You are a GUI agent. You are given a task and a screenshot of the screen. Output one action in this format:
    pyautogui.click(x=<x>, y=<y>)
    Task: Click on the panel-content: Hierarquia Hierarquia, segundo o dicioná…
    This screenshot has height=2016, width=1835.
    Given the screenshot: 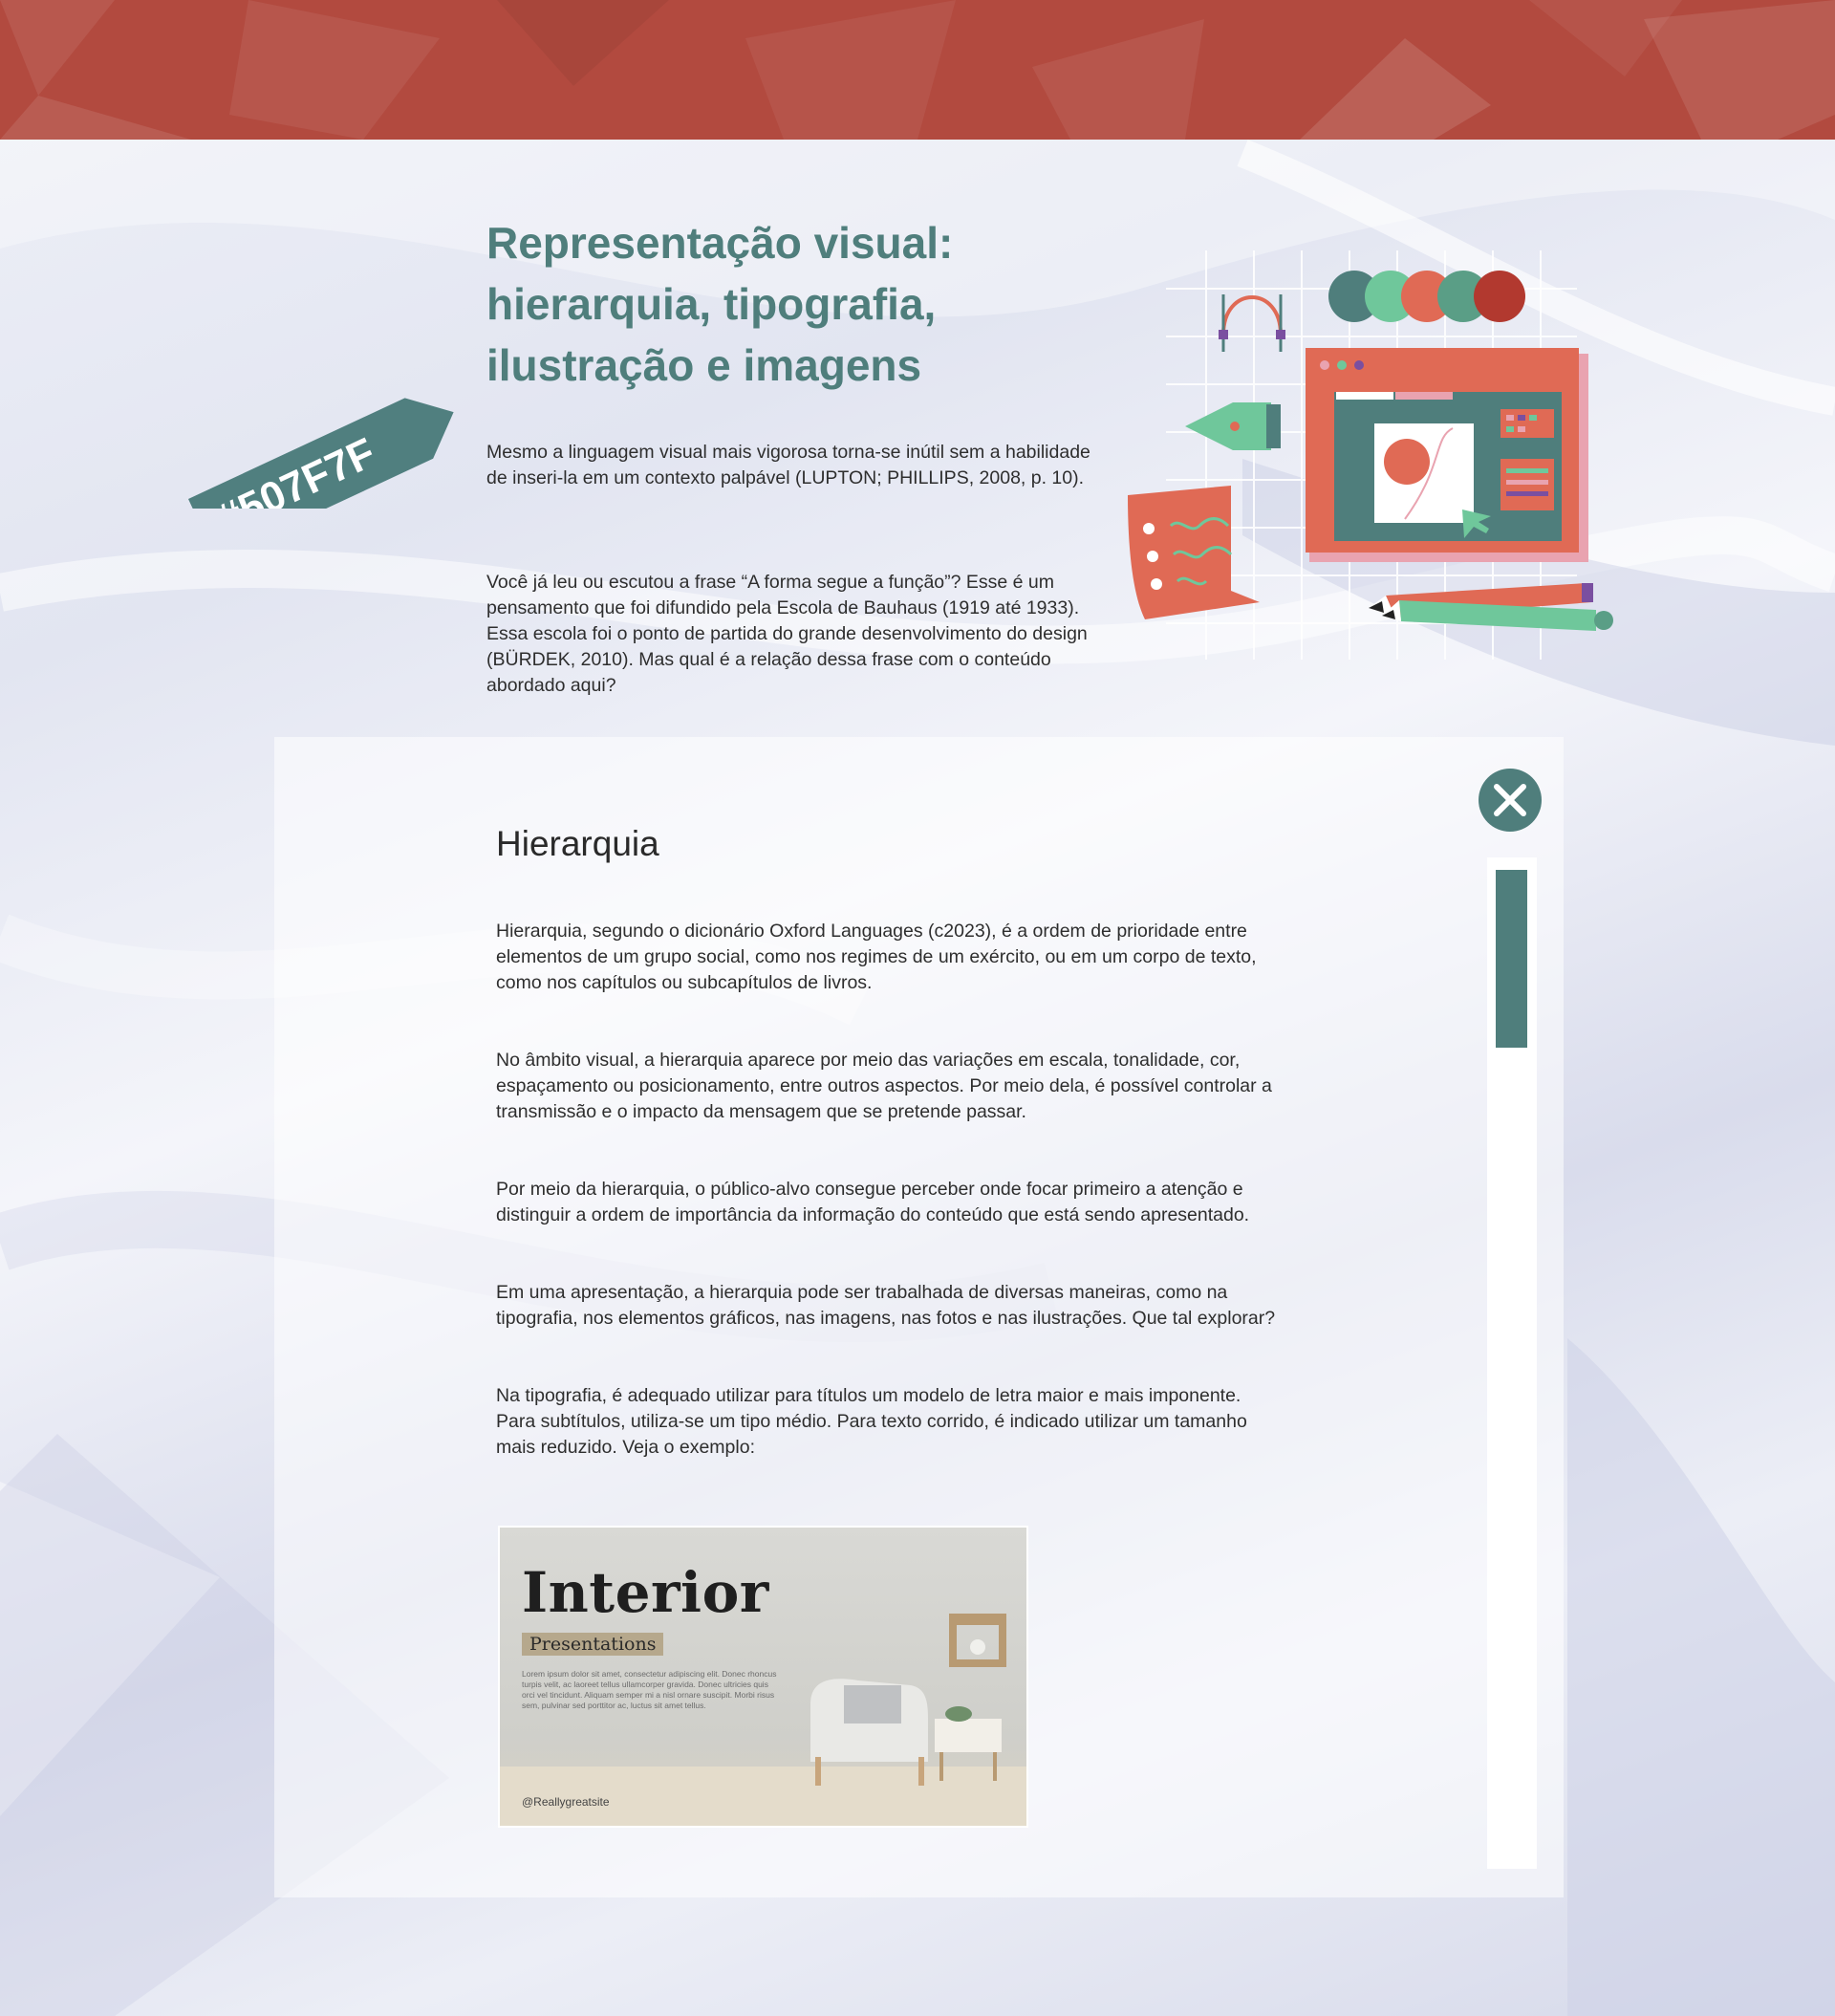 What is the action you would take?
    pyautogui.click(x=888, y=1164)
    